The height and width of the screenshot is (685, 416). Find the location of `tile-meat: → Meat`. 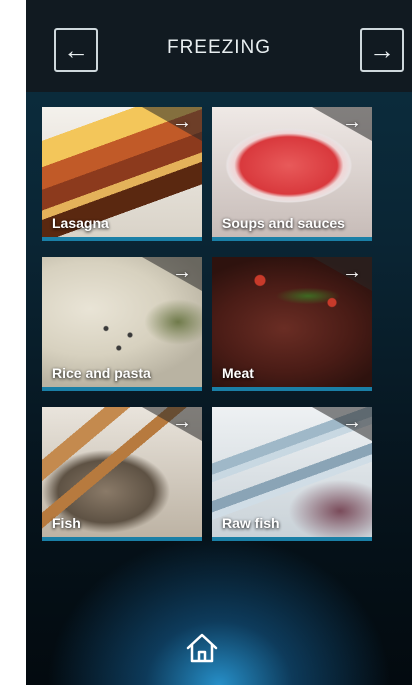

tile-meat: → Meat is located at coordinates (292, 324).